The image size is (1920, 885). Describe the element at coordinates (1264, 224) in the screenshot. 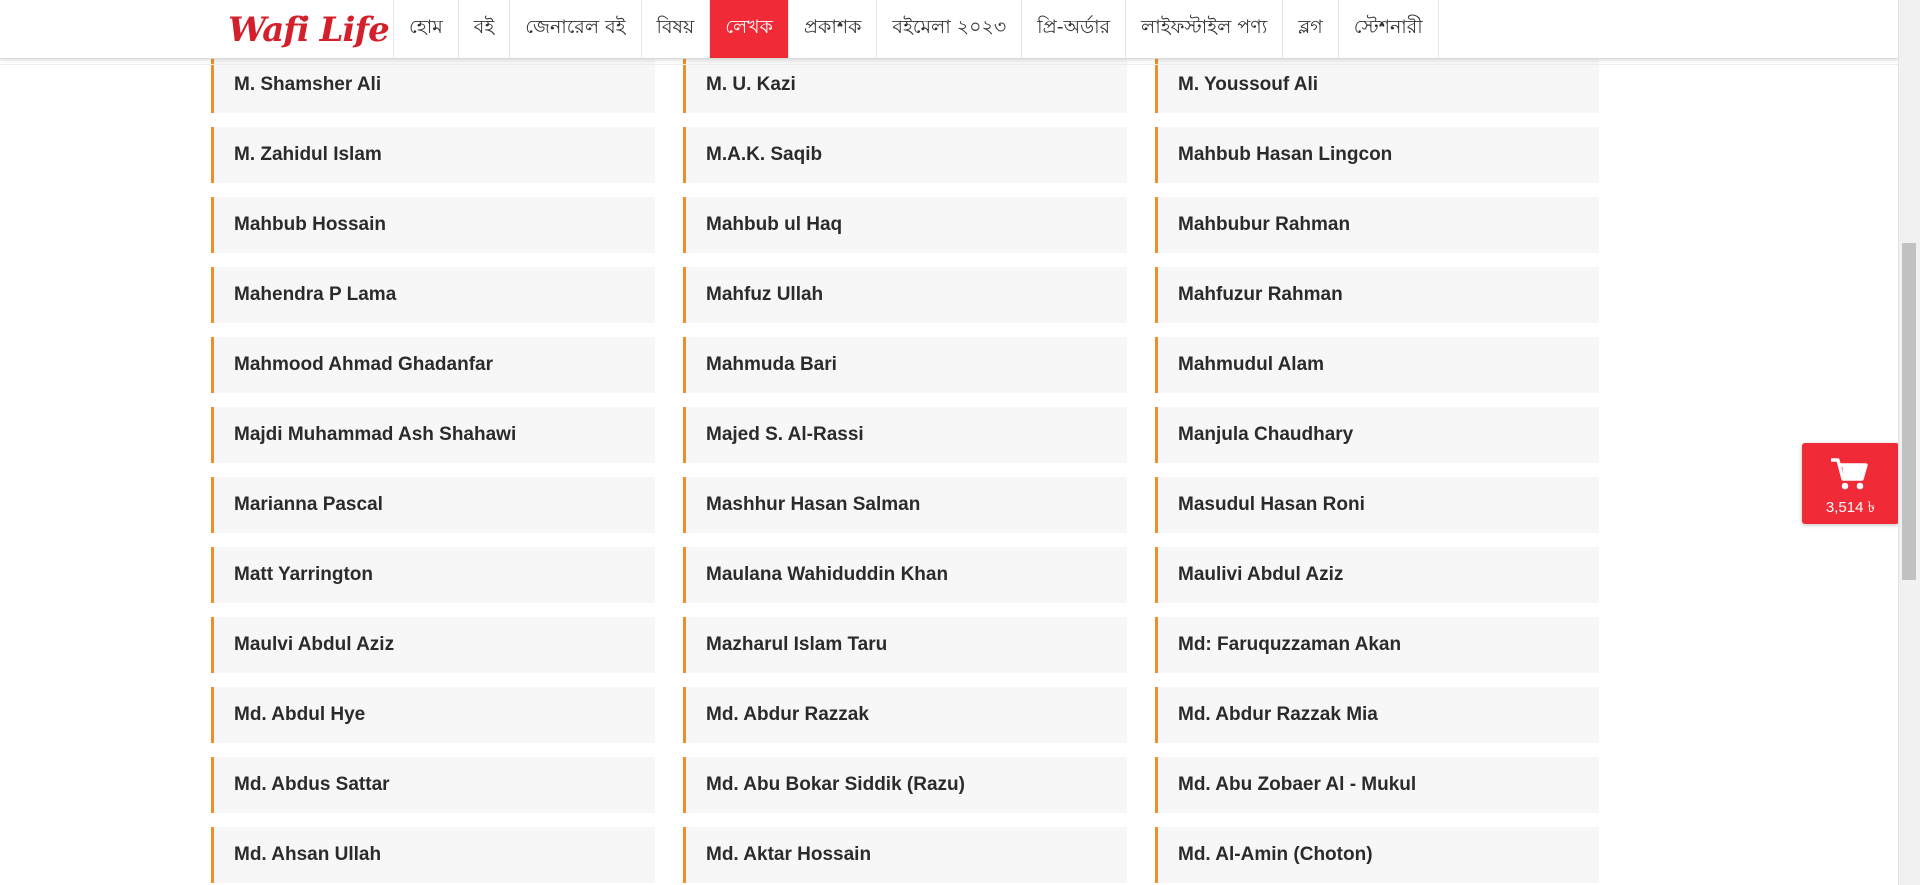

I see `author-name: Mahbubur Rahman` at that location.